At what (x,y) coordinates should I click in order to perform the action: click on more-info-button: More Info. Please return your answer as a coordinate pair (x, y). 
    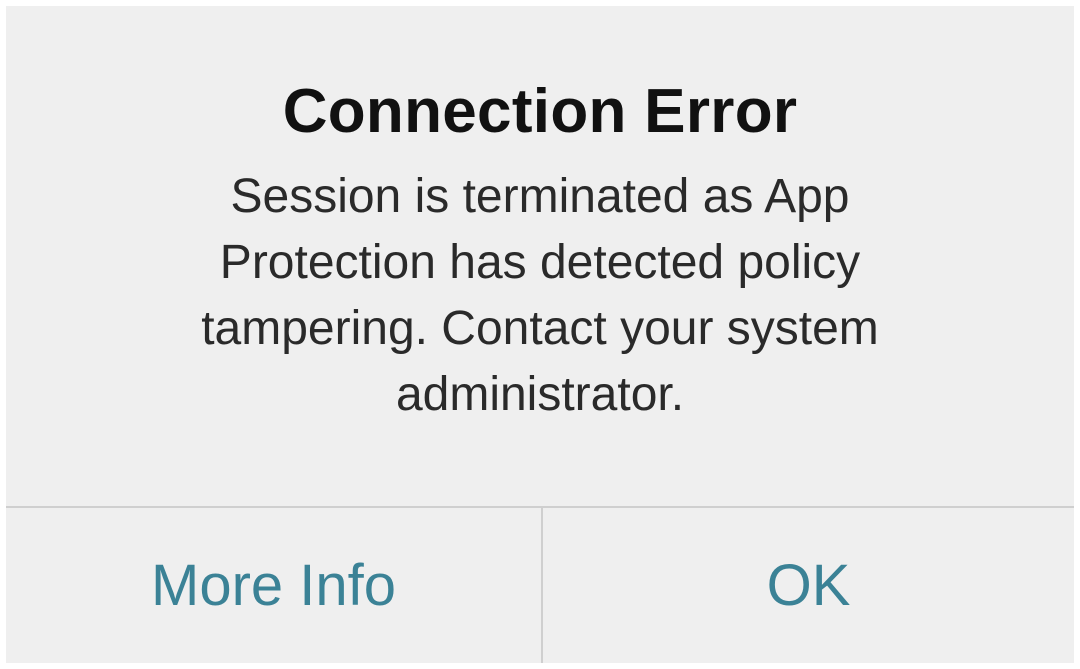
    Looking at the image, I should click on (273, 585).